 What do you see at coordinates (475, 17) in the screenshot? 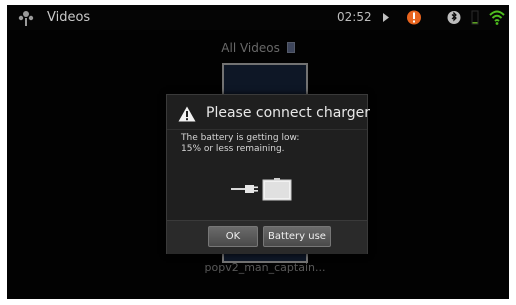
I see `battery-low-icon` at bounding box center [475, 17].